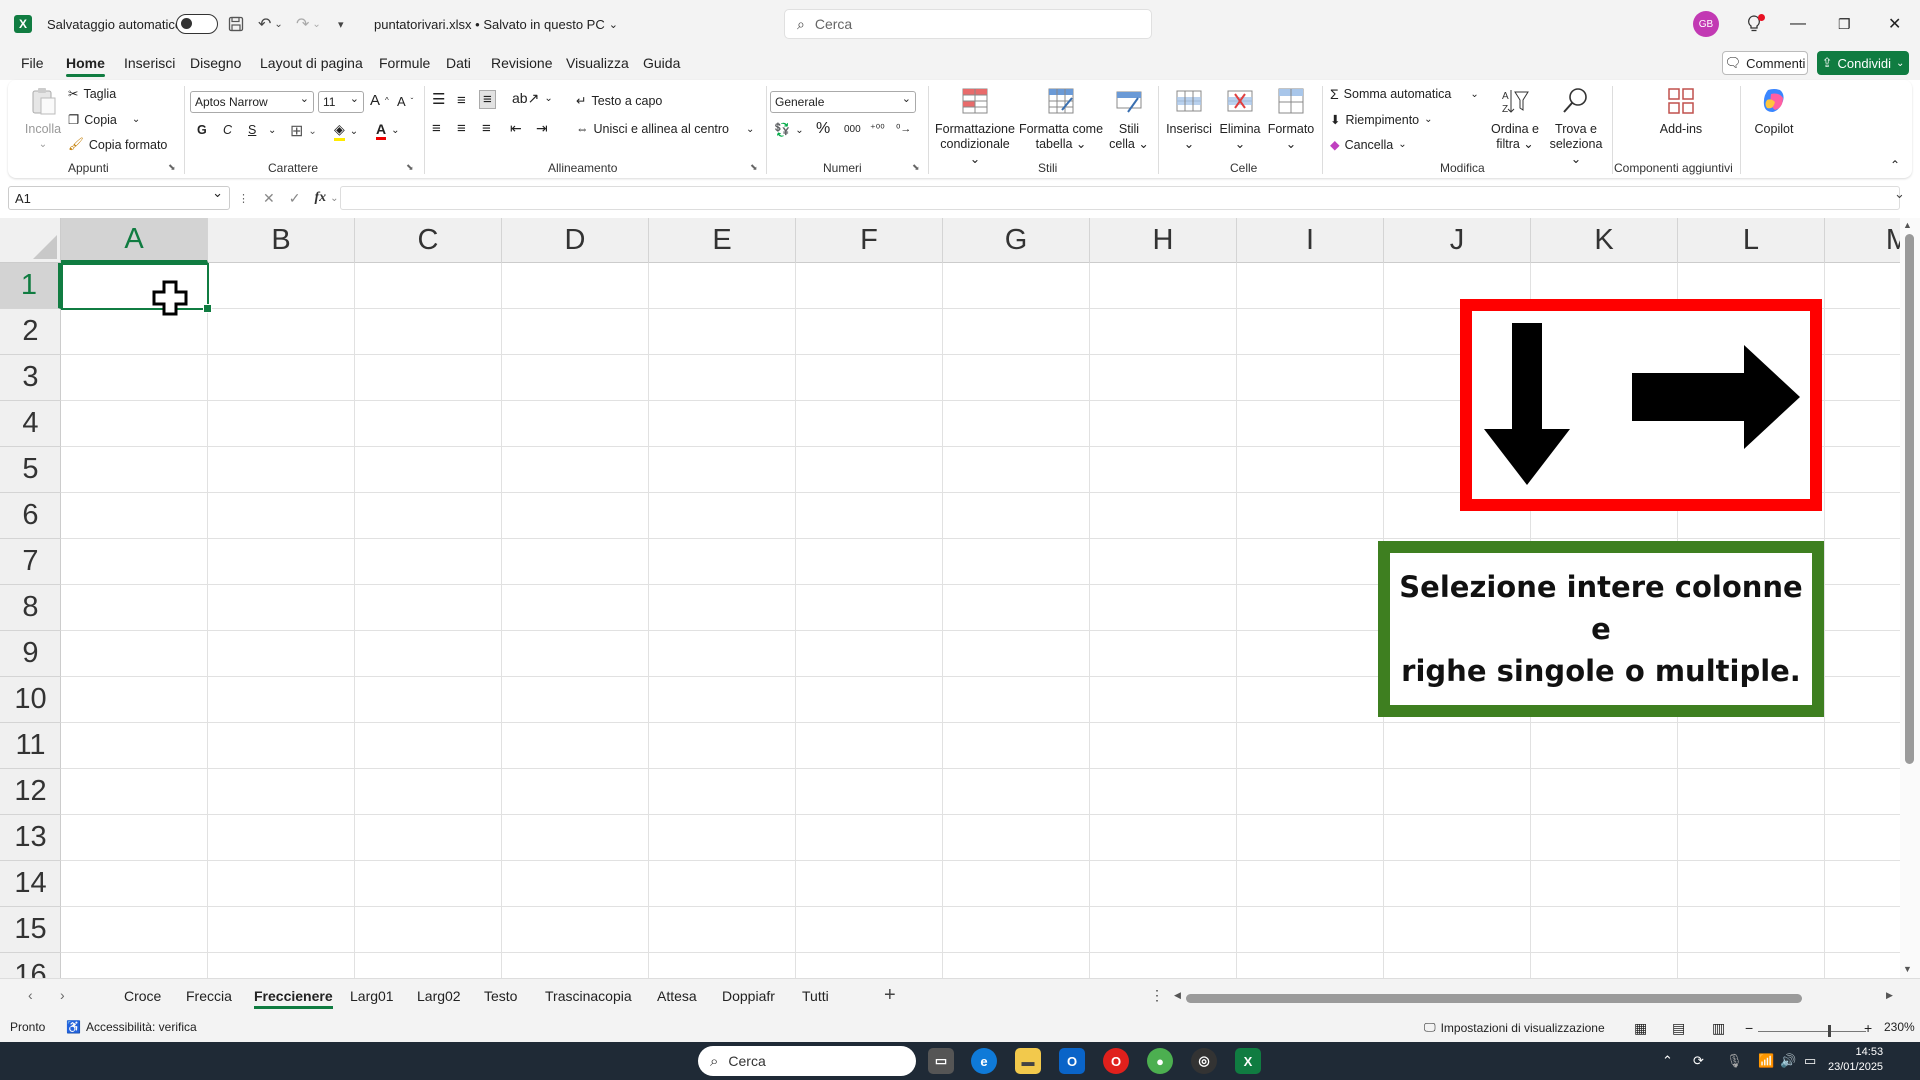 This screenshot has height=1080, width=1920. Describe the element at coordinates (215, 63) in the screenshot. I see `tab-draw: Disegno` at that location.